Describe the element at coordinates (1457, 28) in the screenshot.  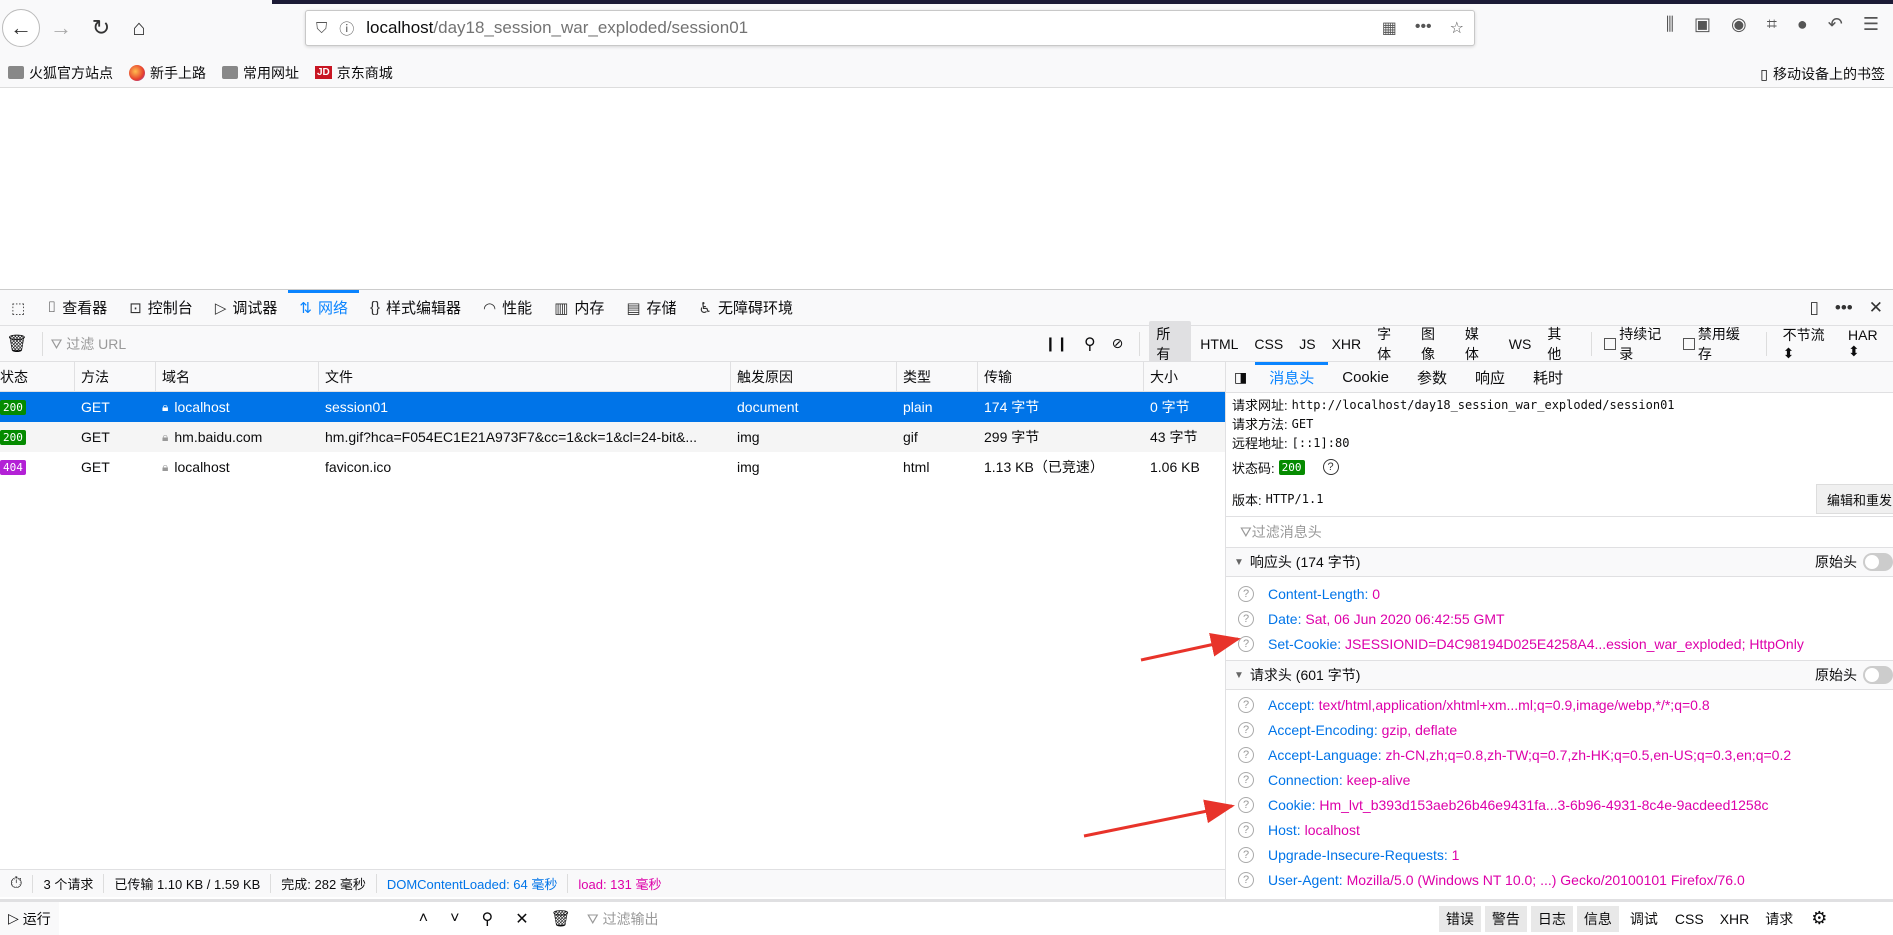
I see `bookmark-star-icon: ☆` at that location.